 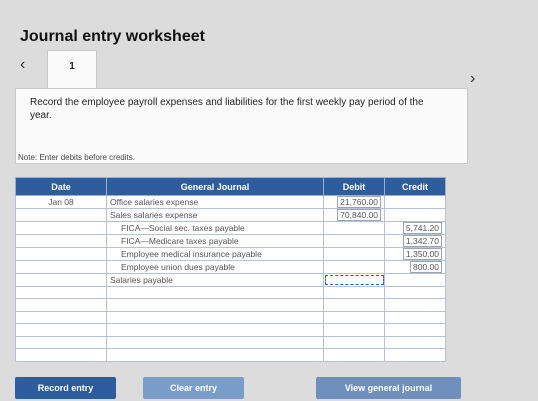 What do you see at coordinates (215, 215) in the screenshot?
I see `account-cell: Sales salaries expense` at bounding box center [215, 215].